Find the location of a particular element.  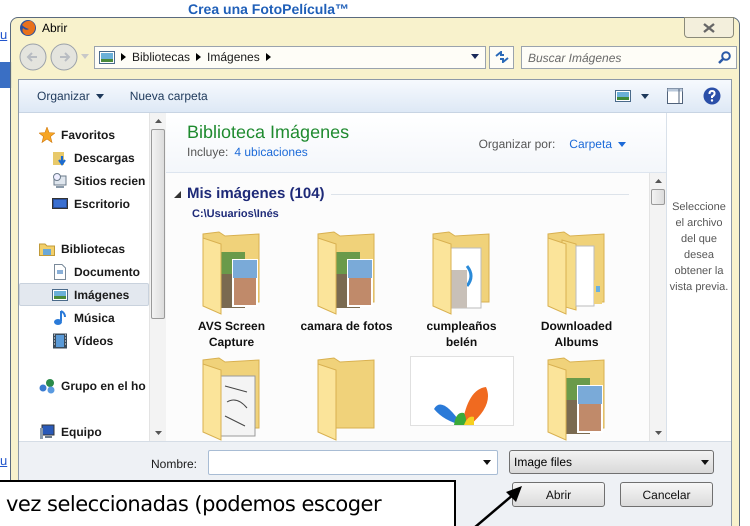

item-label: AVS Screen Capture is located at coordinates (232, 334).